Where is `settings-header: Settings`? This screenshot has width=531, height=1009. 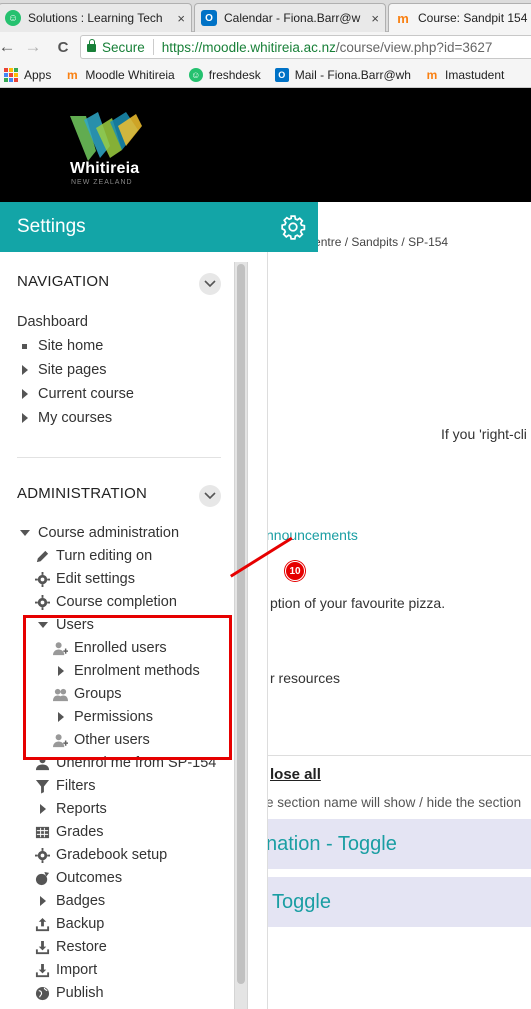
settings-header: Settings is located at coordinates (159, 227).